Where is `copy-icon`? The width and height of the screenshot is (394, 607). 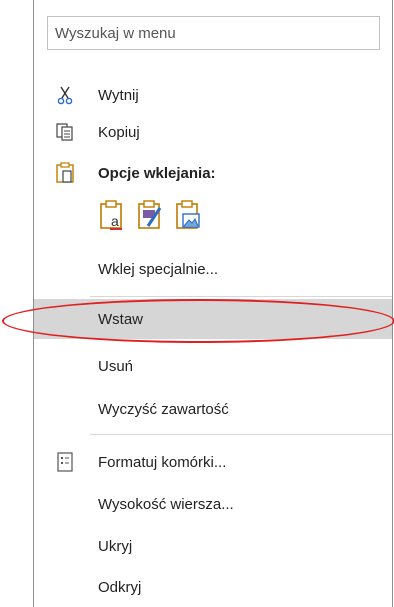
copy-icon is located at coordinates (65, 132).